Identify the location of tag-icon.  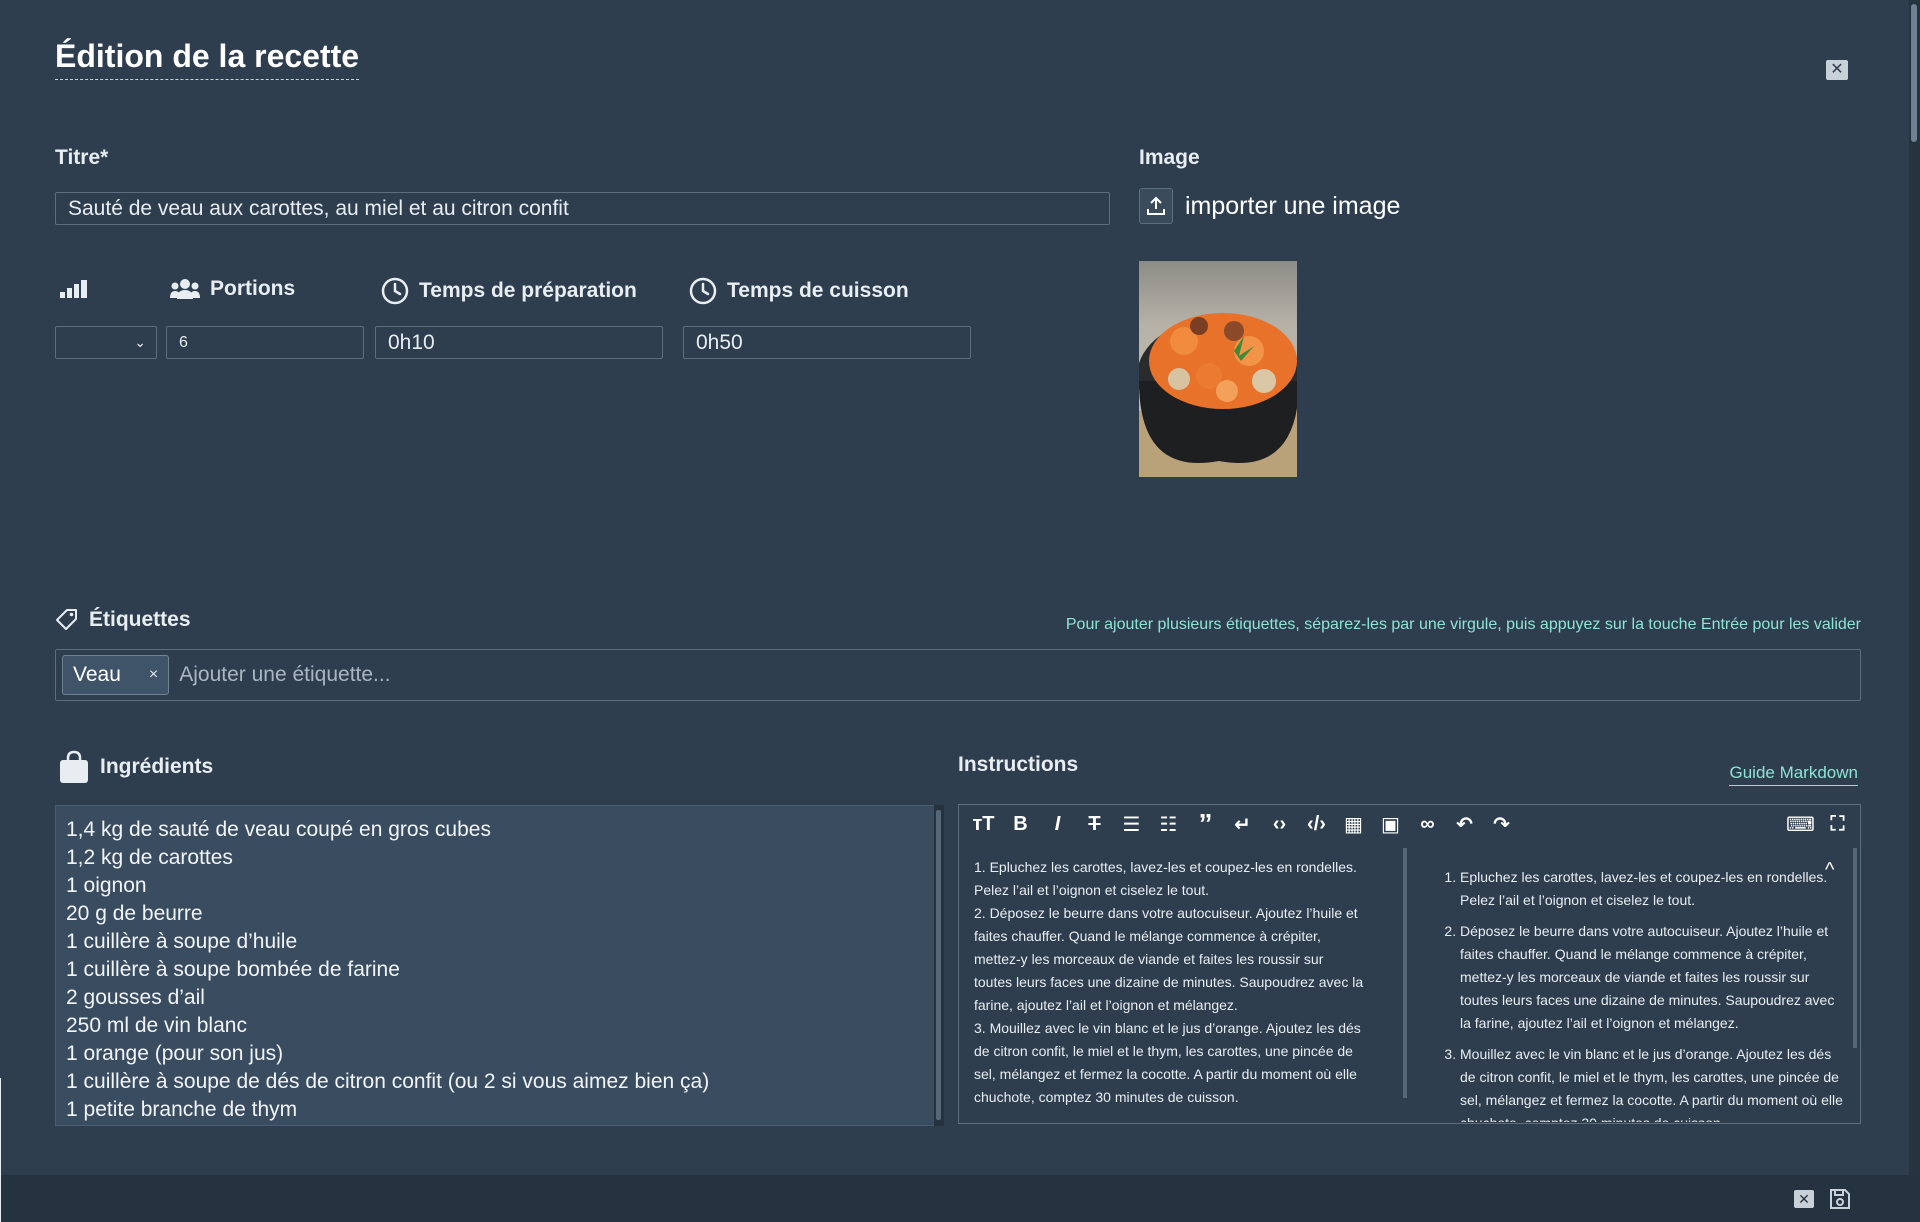
(66, 619).